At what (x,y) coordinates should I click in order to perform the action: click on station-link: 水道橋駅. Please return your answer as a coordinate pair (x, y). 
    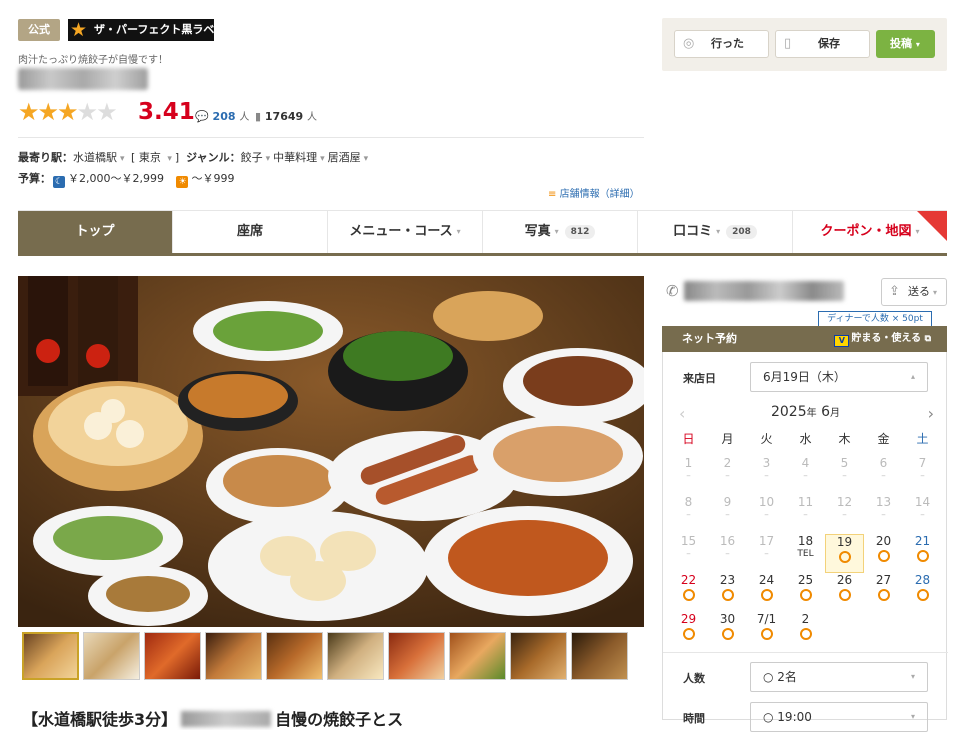
    Looking at the image, I should click on (95, 157).